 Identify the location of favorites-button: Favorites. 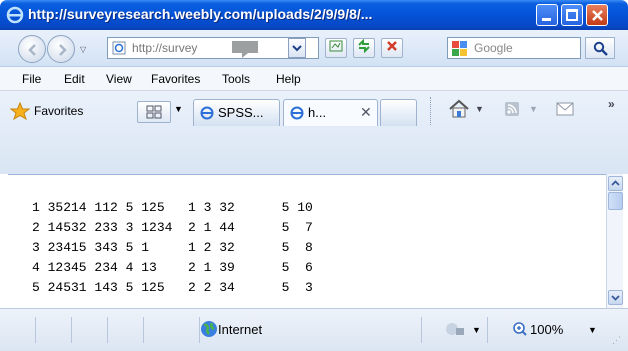
(60, 111).